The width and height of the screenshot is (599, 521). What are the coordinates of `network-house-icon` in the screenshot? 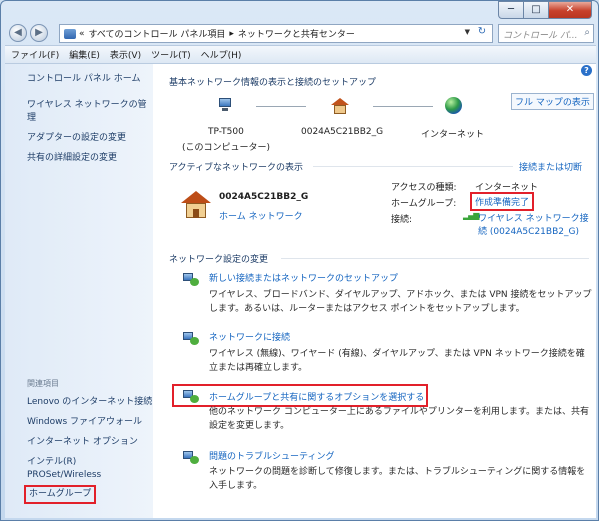 It's located at (340, 106).